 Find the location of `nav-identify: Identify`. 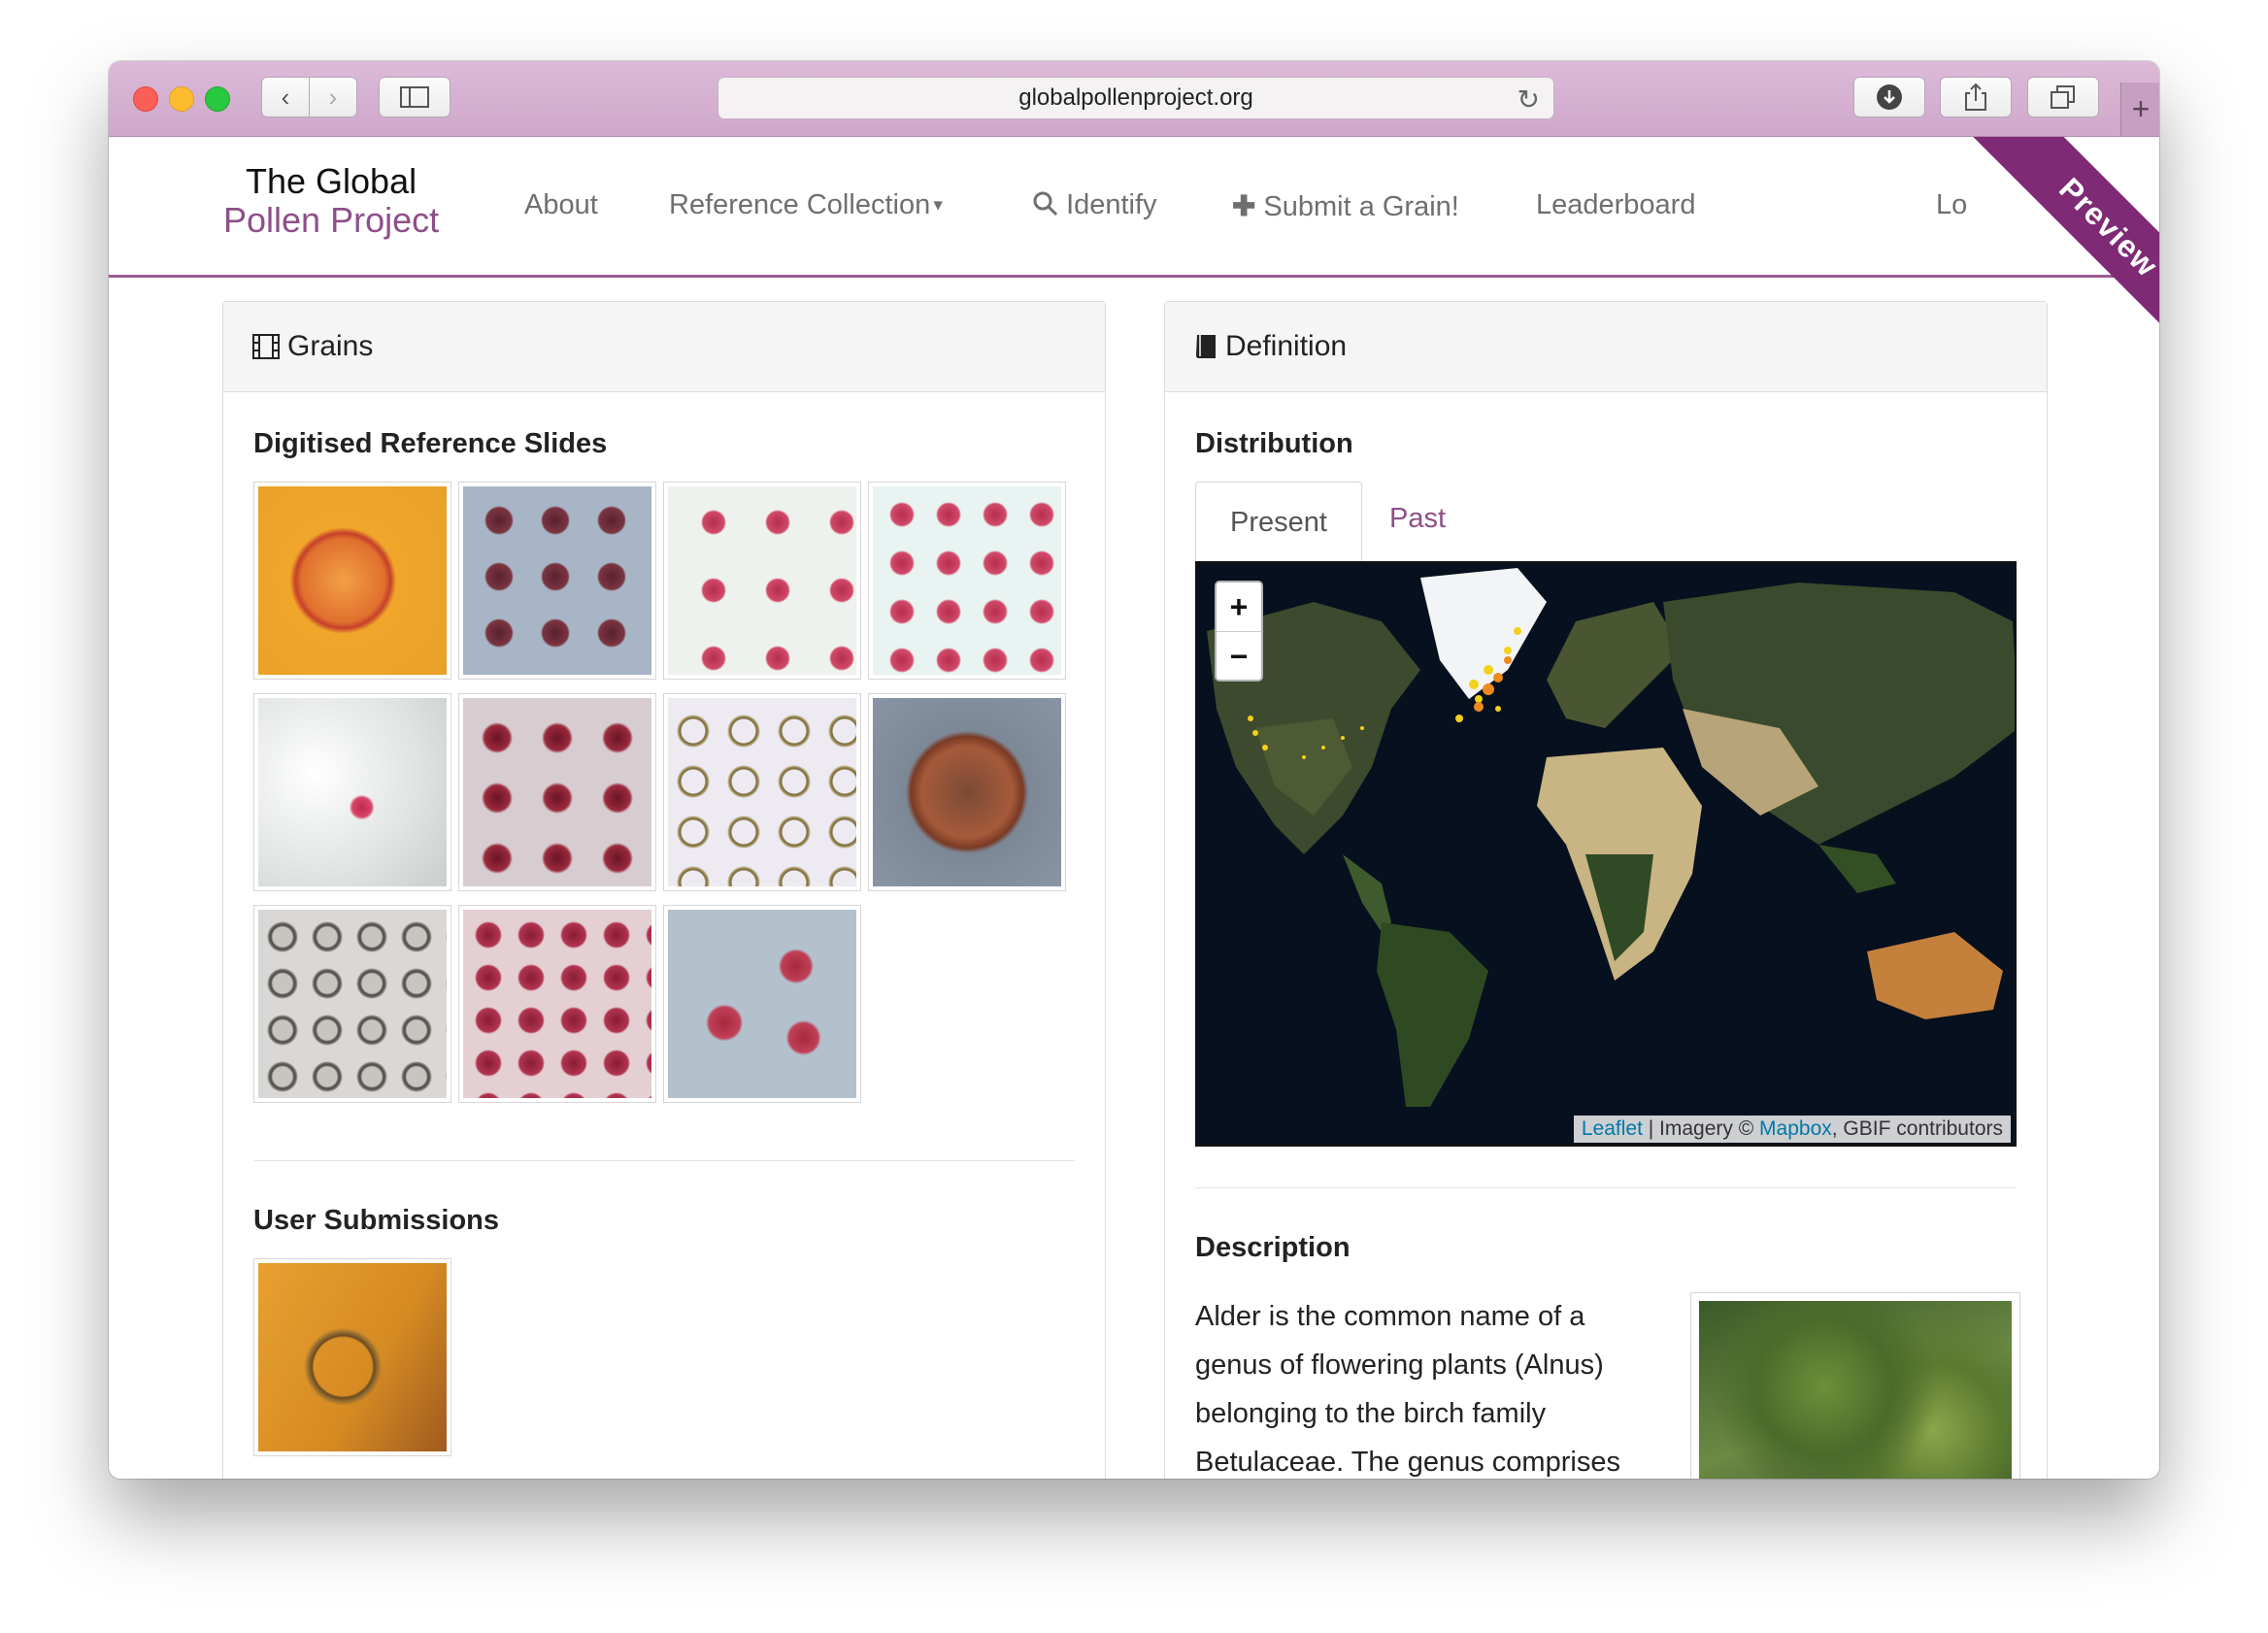

nav-identify: Identify is located at coordinates (1095, 205).